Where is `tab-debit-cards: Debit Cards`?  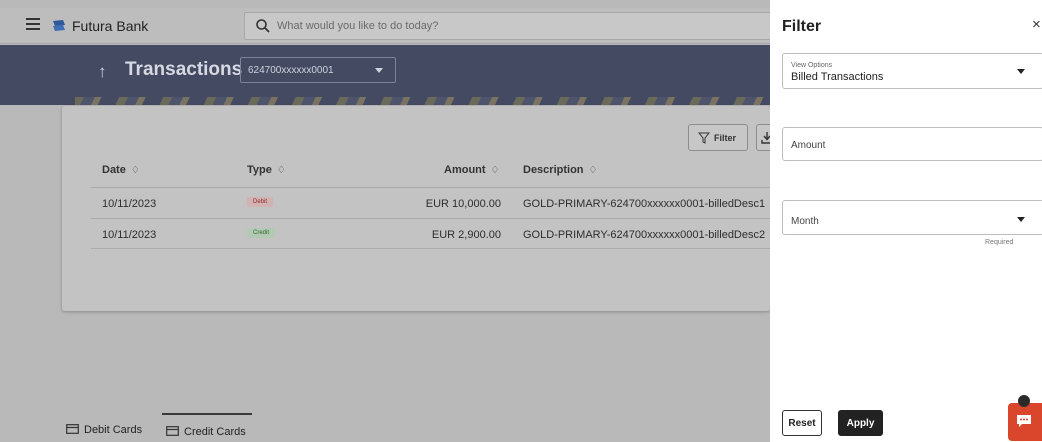
tab-debit-cards: Debit Cards is located at coordinates (108, 427).